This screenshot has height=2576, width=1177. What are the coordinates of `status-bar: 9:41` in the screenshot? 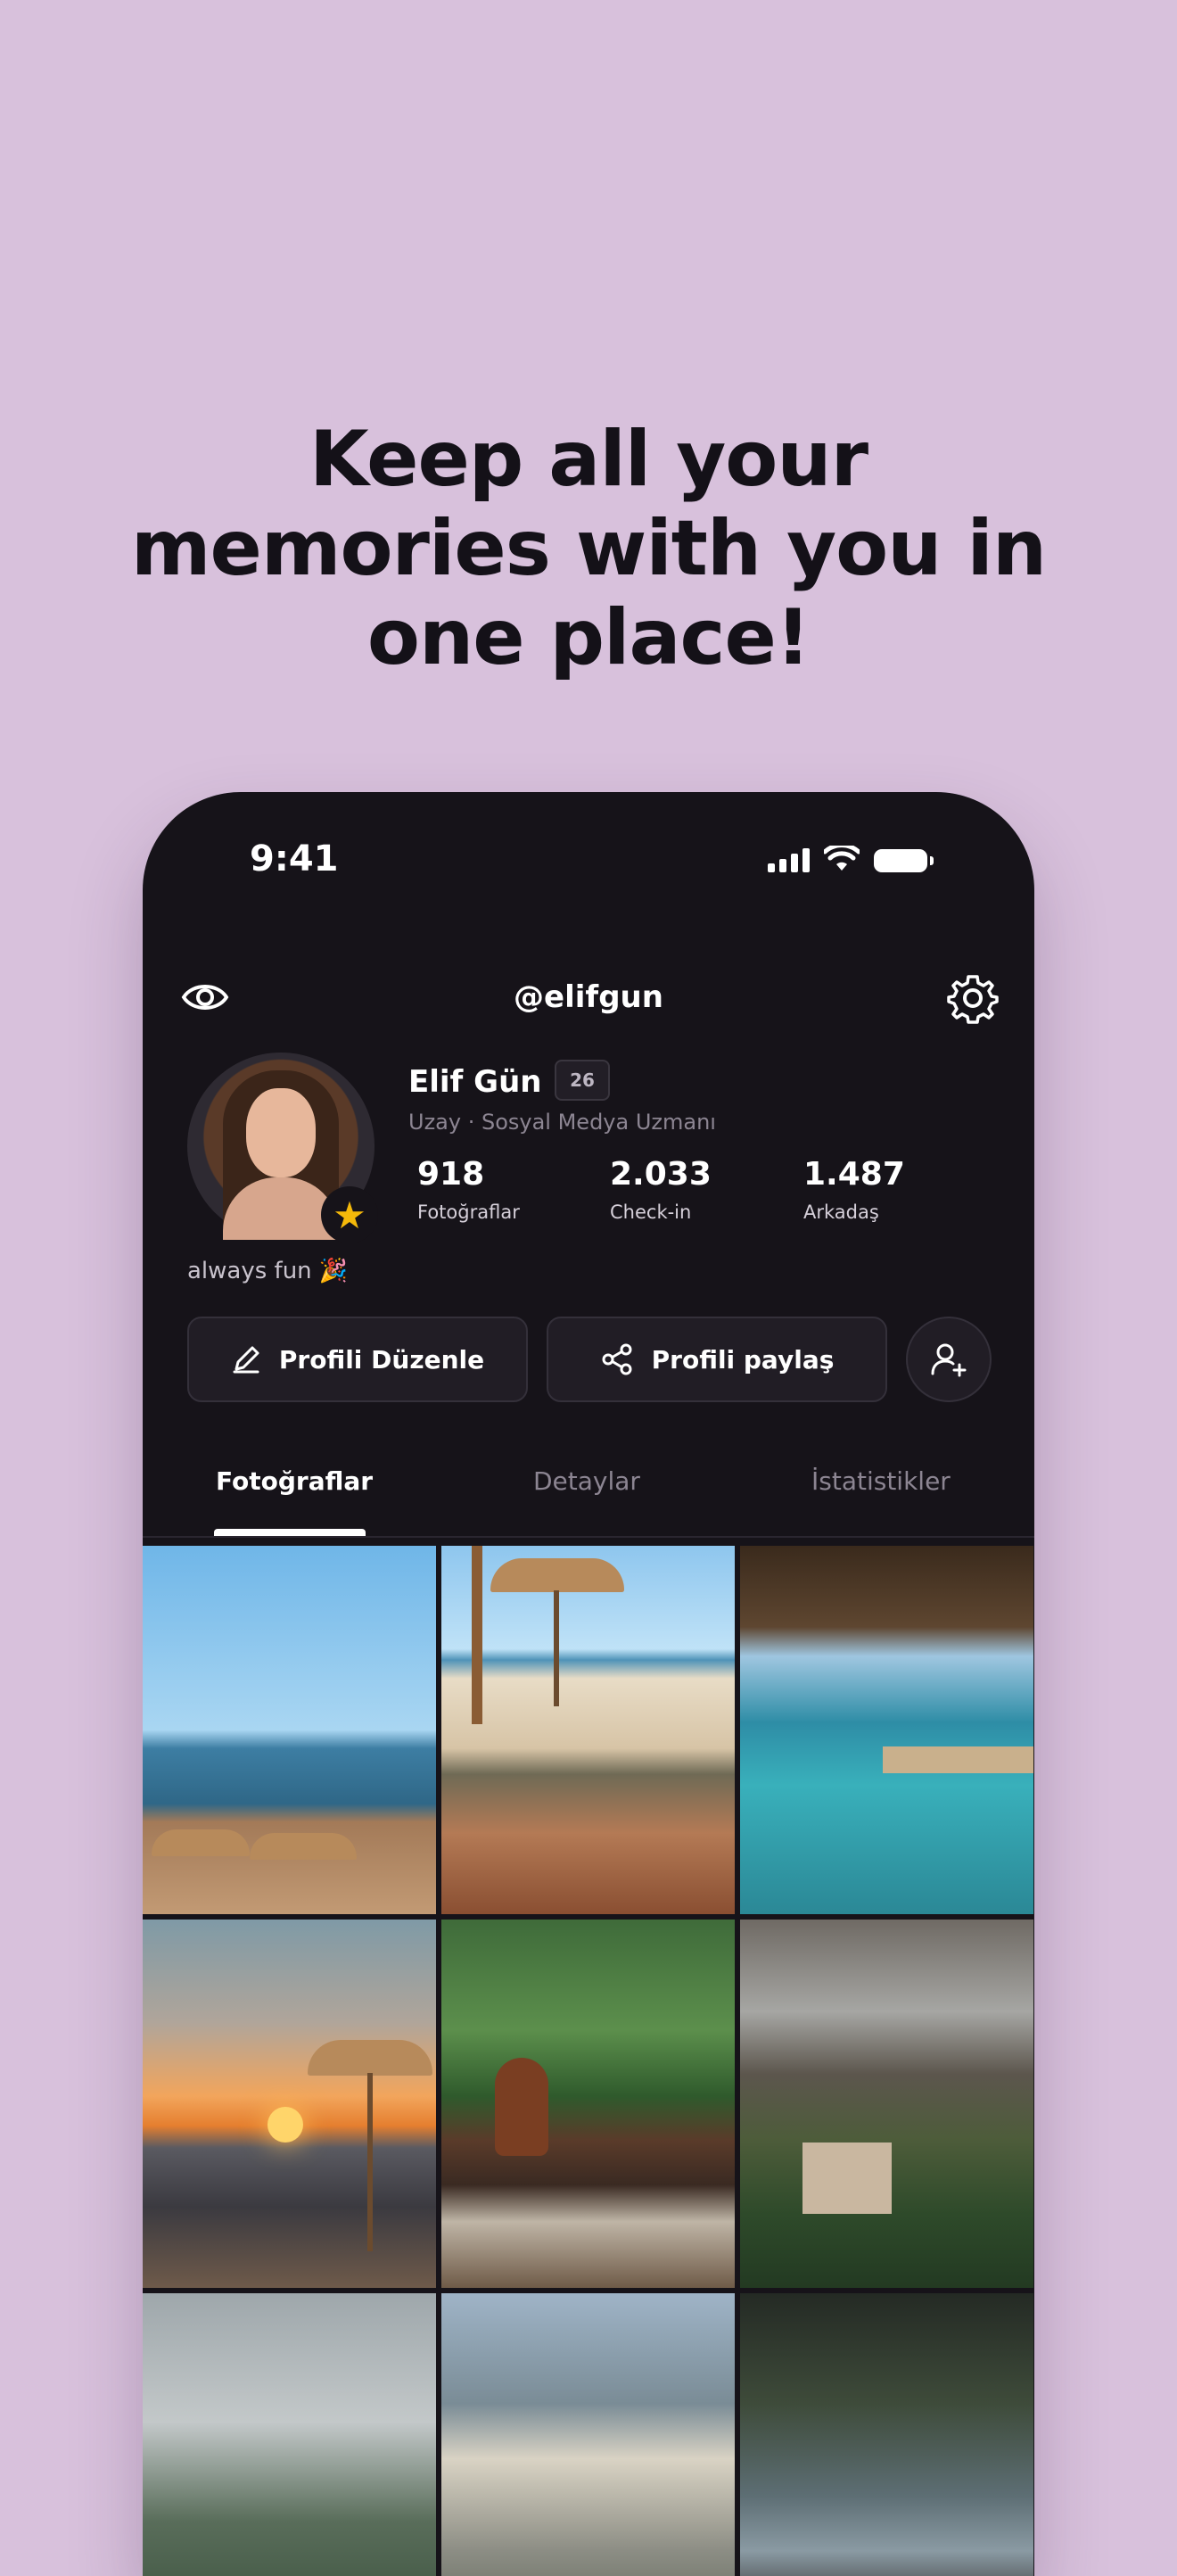 It's located at (588, 859).